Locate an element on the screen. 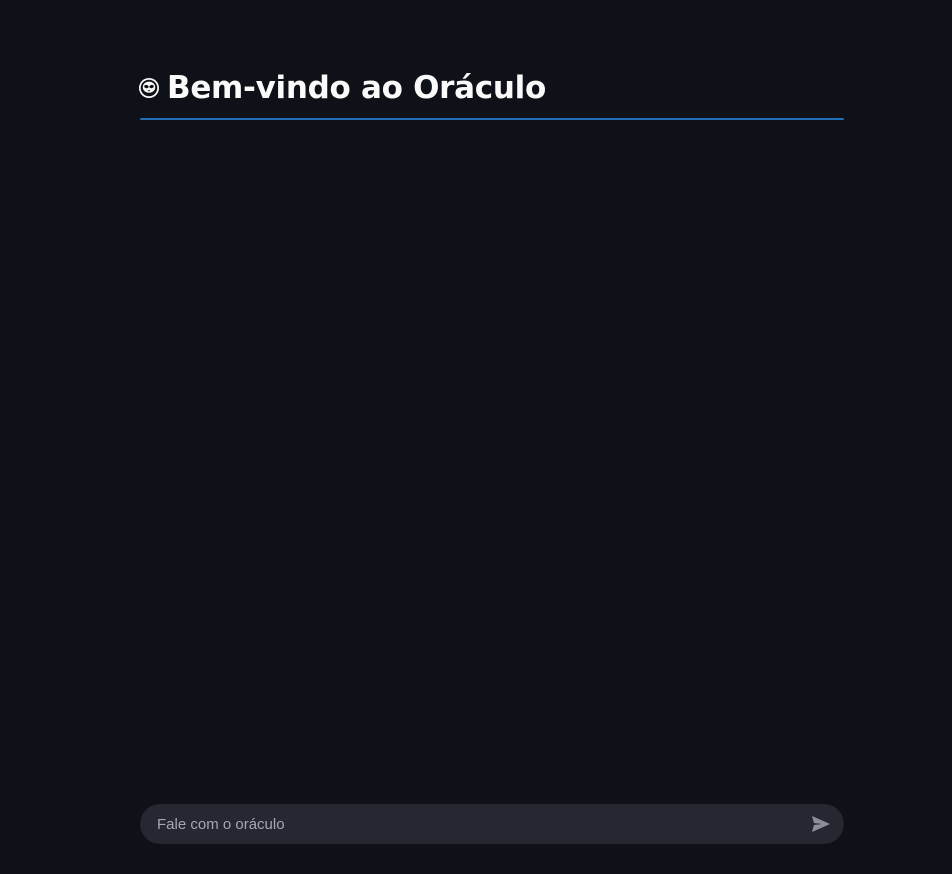  header-divider is located at coordinates (492, 119).